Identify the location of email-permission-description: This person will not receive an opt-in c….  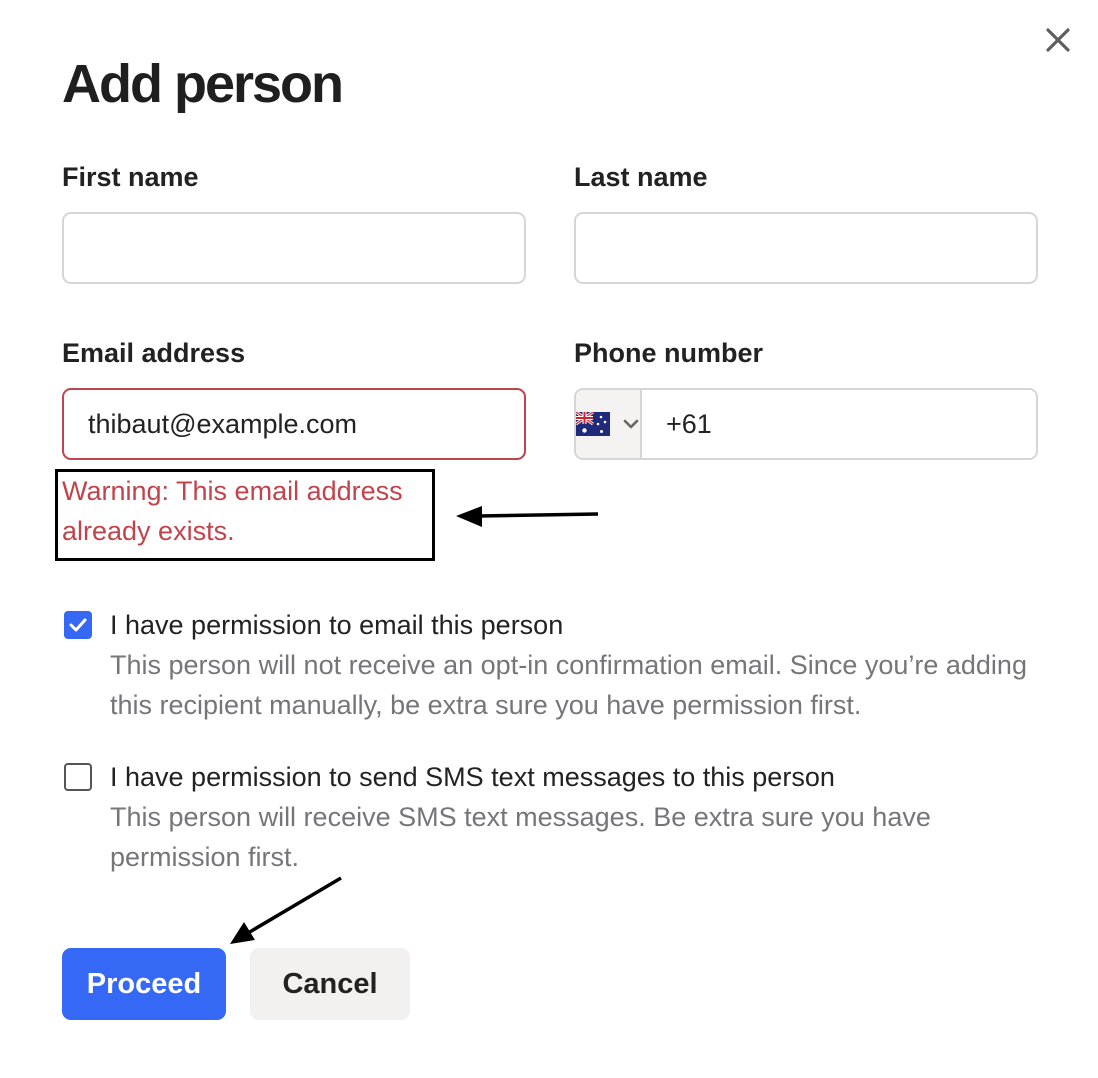
(568, 685).